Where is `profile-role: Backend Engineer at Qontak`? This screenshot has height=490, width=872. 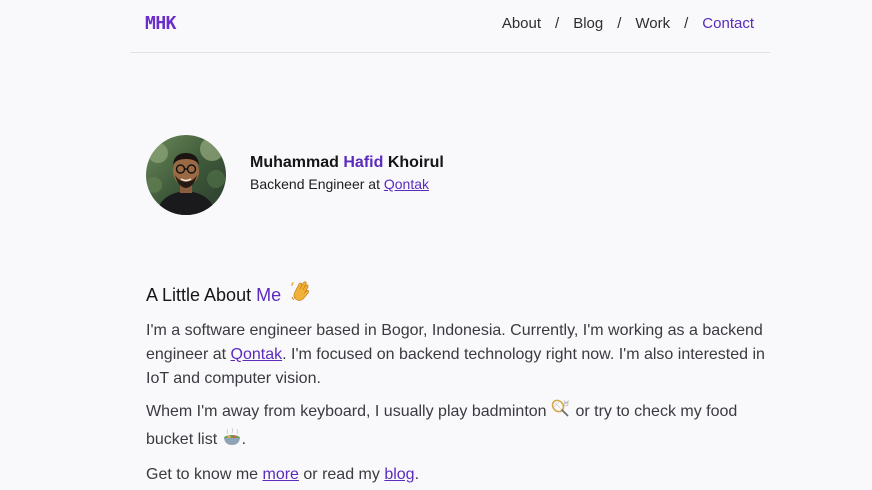 profile-role: Backend Engineer at Qontak is located at coordinates (347, 184).